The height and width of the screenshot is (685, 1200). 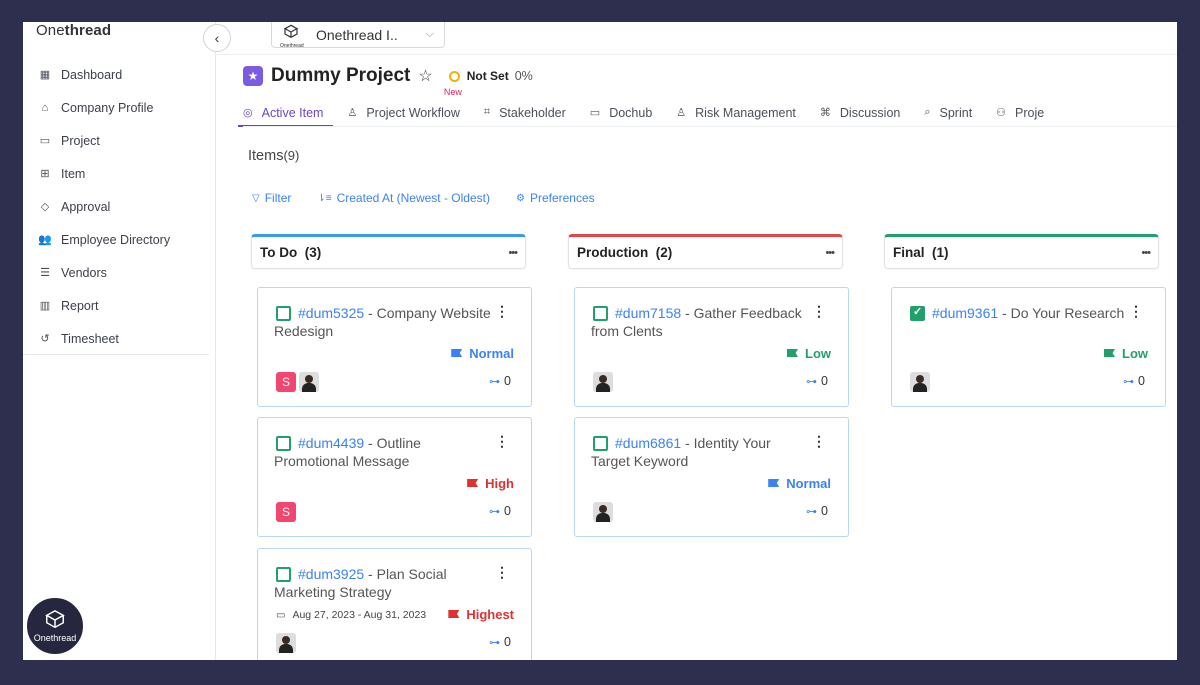 I want to click on card-title: #dum9361 - Do Your Research, so click(x=1018, y=313).